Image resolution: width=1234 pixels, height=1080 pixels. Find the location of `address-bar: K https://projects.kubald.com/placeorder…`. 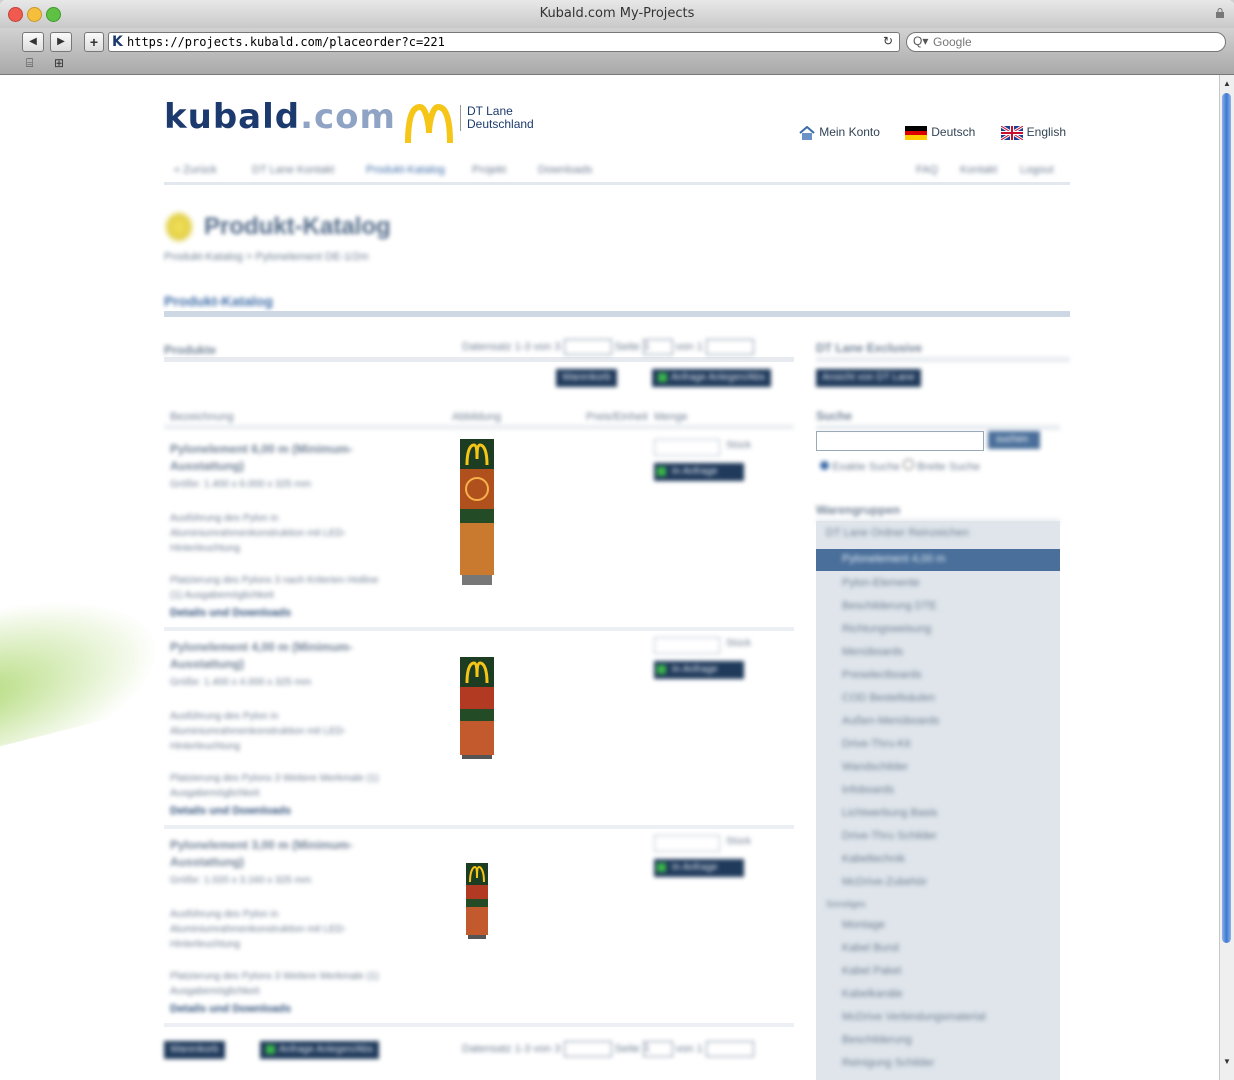

address-bar: K https://projects.kubald.com/placeorder… is located at coordinates (504, 42).